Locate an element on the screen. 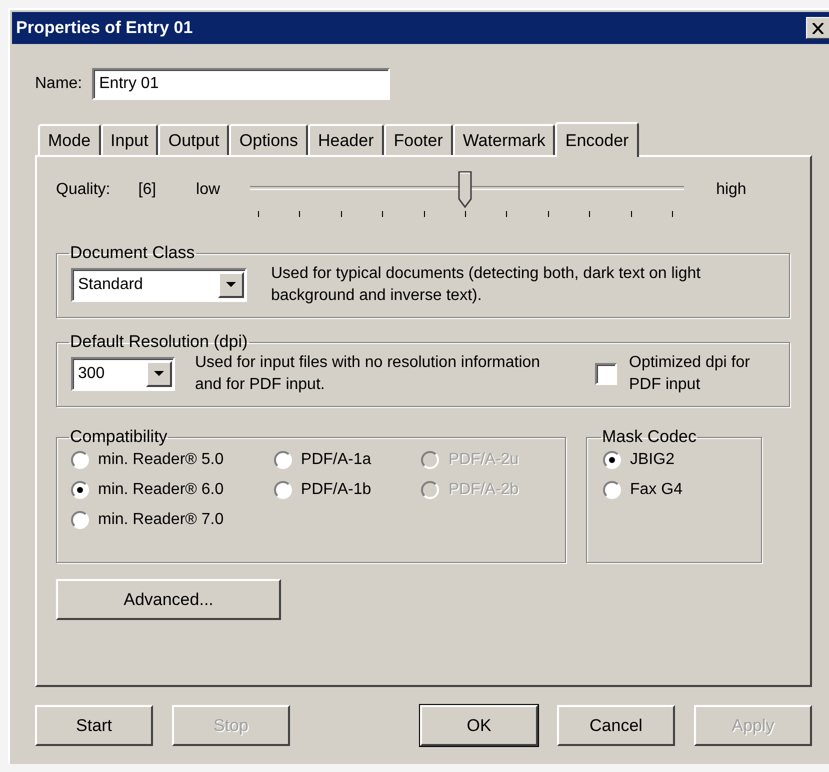  tab: Mode is located at coordinates (69, 139).